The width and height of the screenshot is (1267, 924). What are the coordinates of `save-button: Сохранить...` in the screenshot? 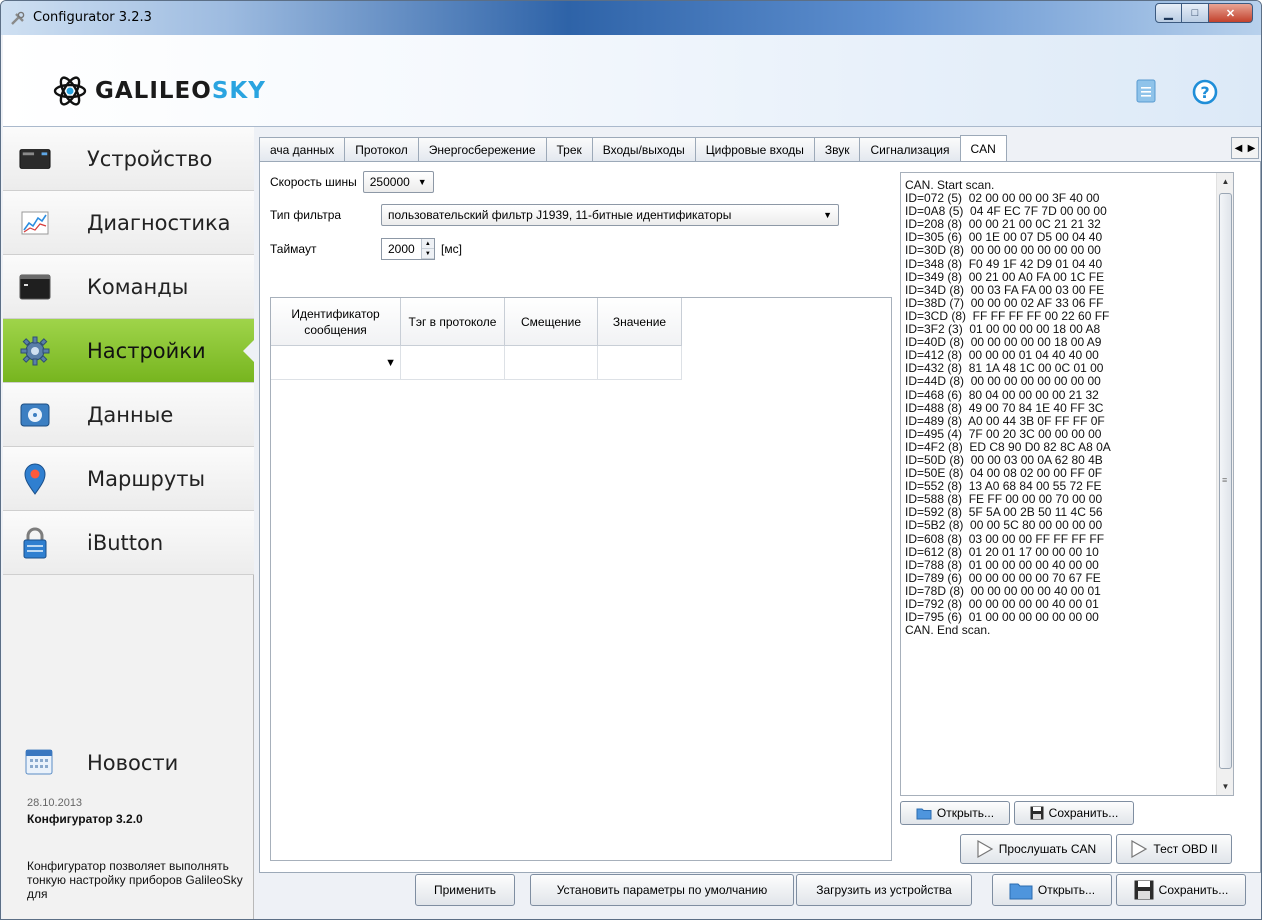 It's located at (1181, 890).